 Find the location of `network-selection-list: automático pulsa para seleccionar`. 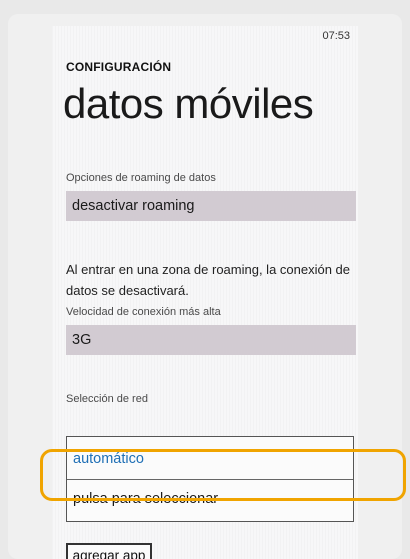

network-selection-list: automático pulsa para seleccionar is located at coordinates (210, 479).